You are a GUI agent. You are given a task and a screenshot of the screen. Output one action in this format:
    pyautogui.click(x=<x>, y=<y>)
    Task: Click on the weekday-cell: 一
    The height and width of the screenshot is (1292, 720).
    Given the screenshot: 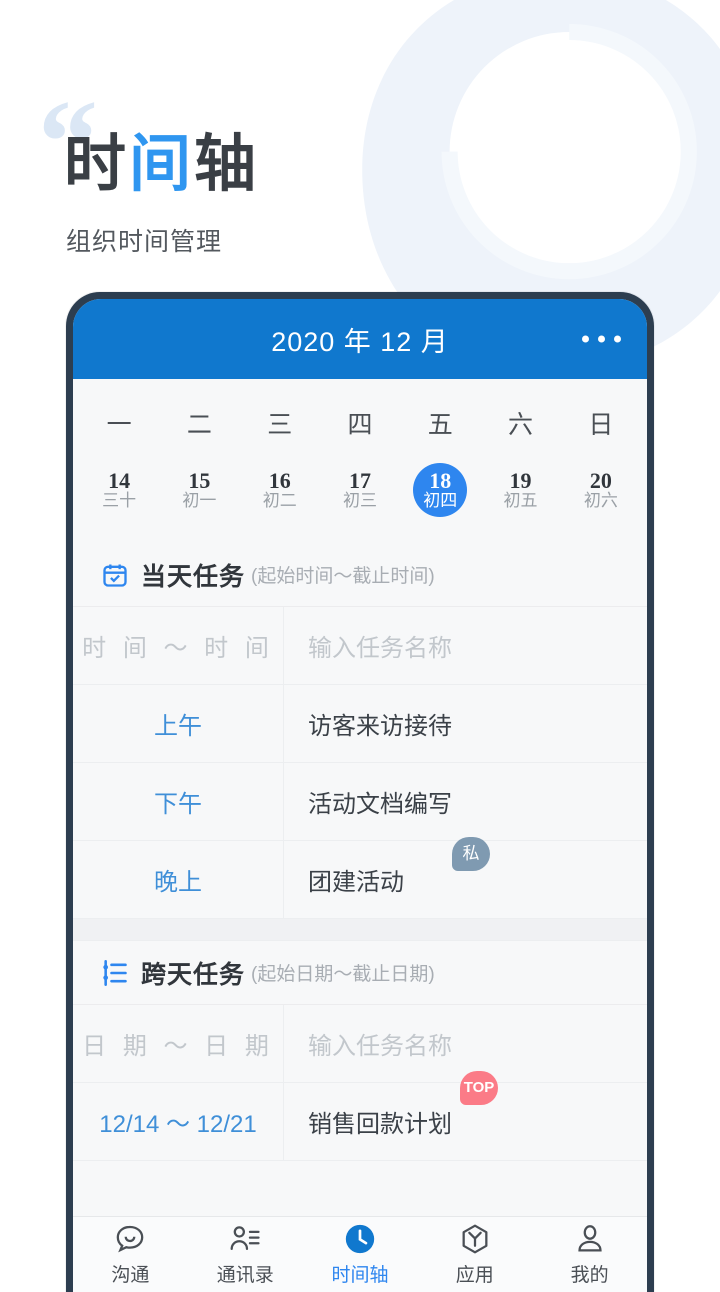 What is the action you would take?
    pyautogui.click(x=119, y=423)
    